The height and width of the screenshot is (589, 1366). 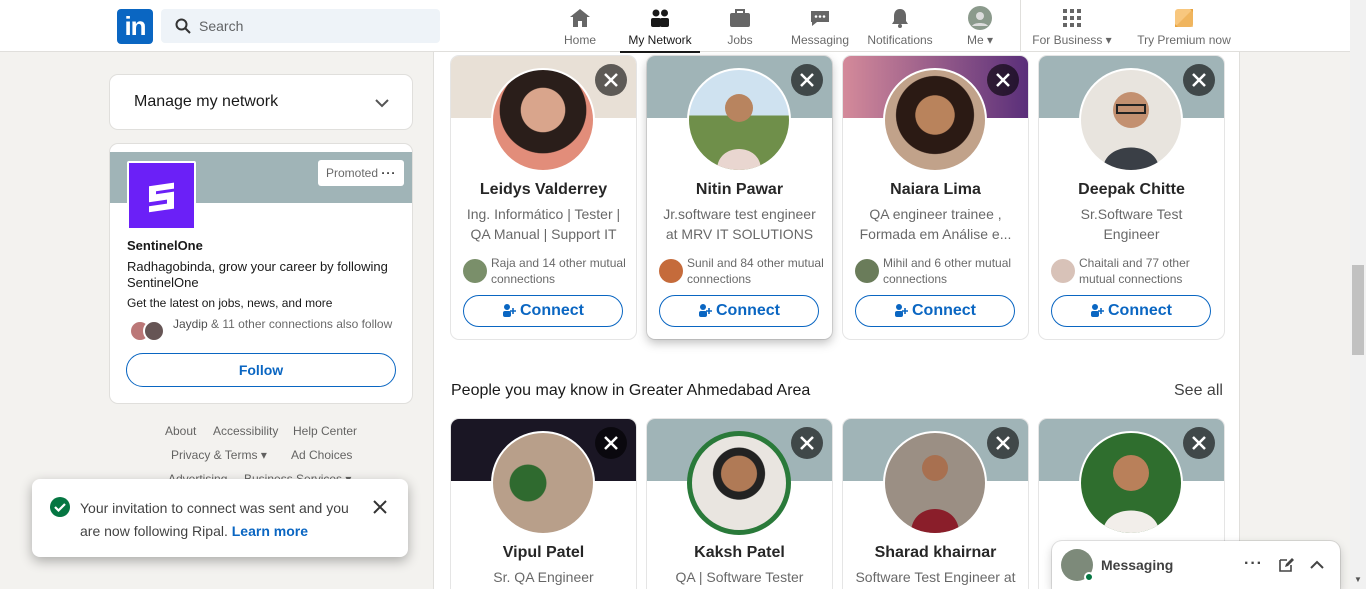 What do you see at coordinates (1131, 190) in the screenshot?
I see `person-name: Deepak Chitte` at bounding box center [1131, 190].